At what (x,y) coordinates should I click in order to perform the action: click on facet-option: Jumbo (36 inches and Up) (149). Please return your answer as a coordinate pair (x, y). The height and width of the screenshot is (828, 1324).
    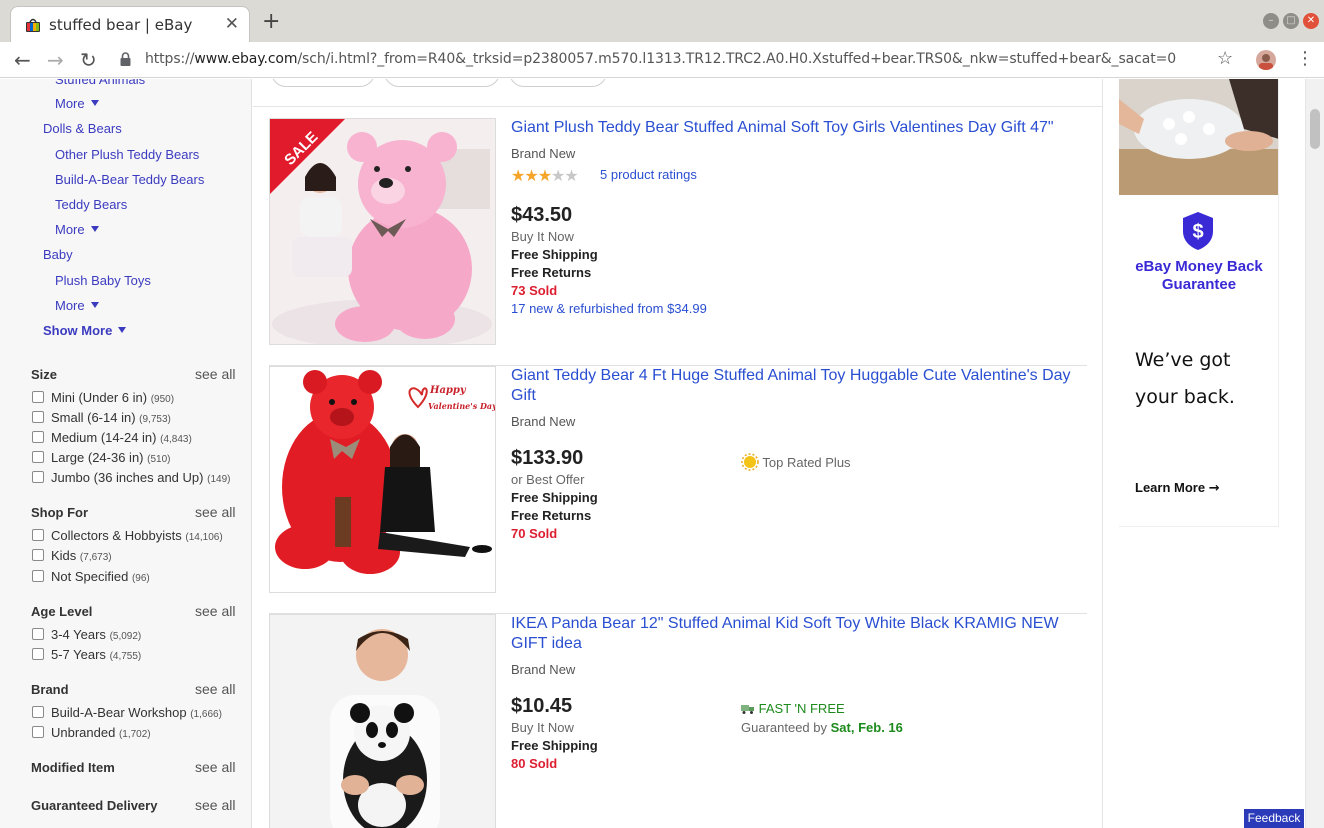
    Looking at the image, I should click on (131, 477).